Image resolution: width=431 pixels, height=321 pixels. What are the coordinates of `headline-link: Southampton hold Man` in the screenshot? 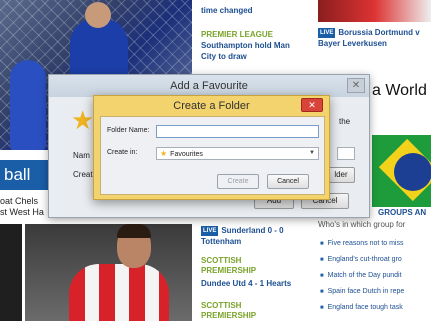 It's located at (245, 46).